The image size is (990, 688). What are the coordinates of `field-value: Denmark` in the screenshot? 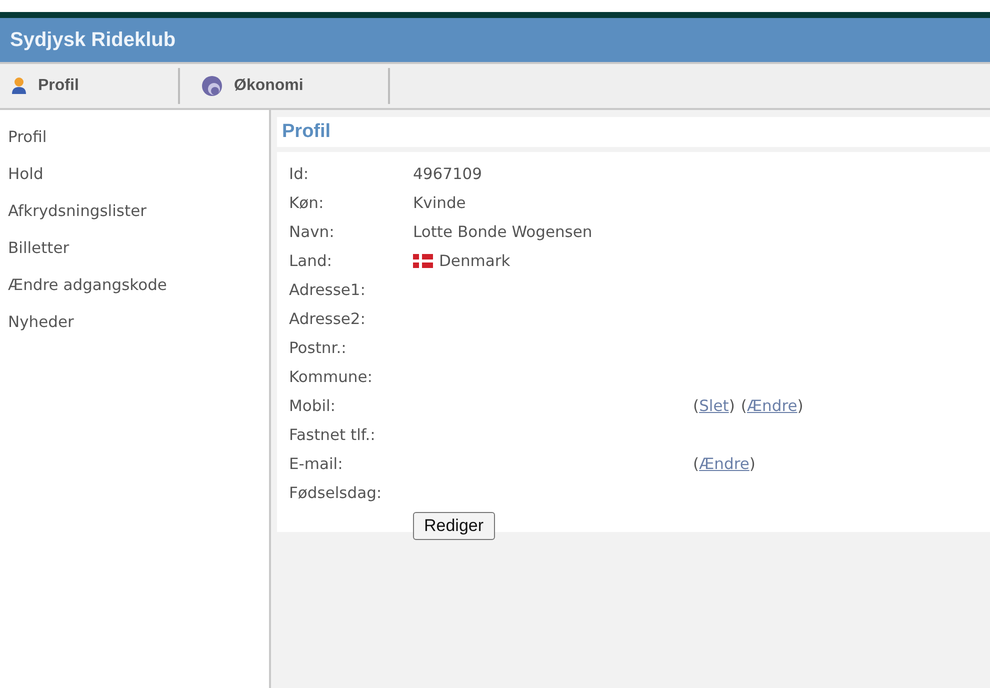 It's located at (474, 261).